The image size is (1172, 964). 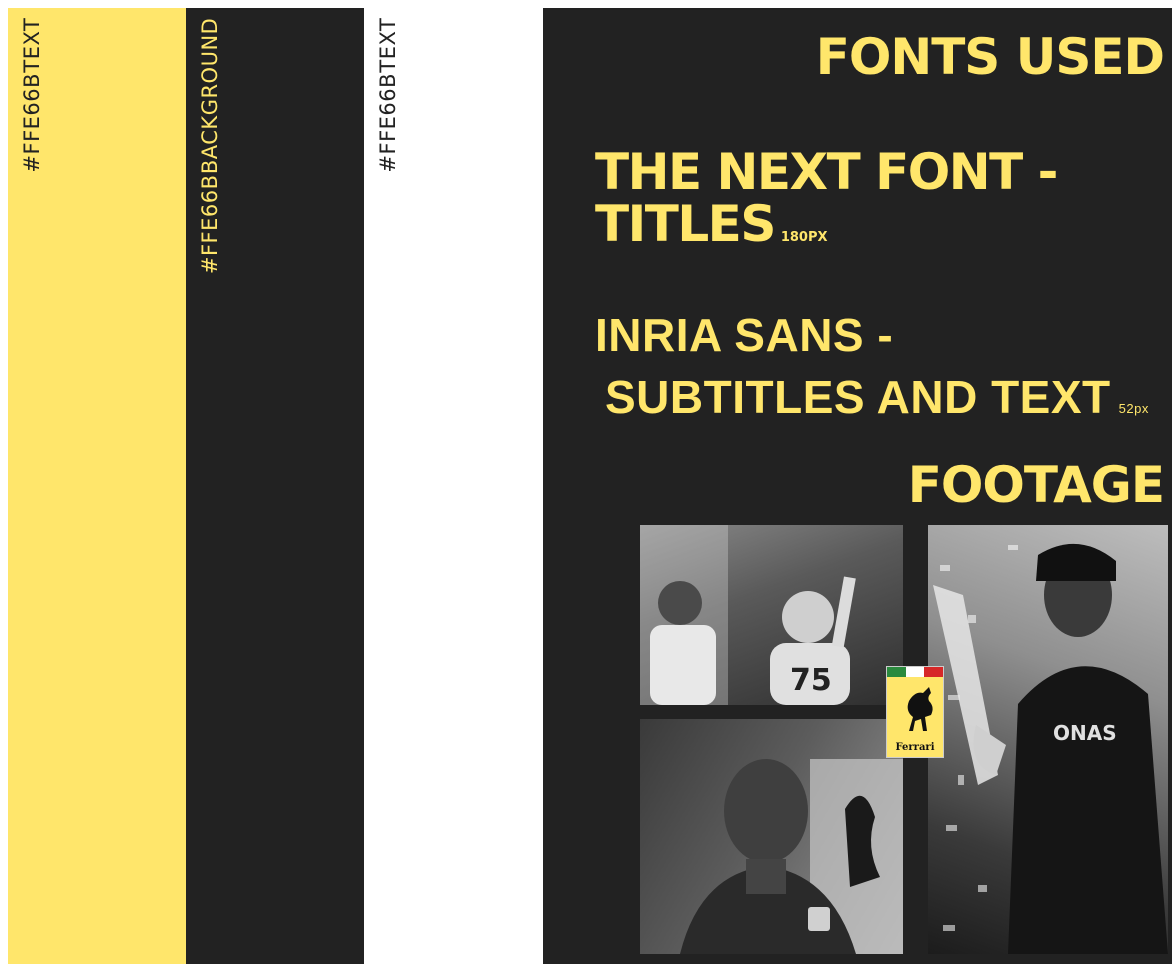 What do you see at coordinates (915, 747) in the screenshot?
I see `ferrari-logo-text: Ferrari` at bounding box center [915, 747].